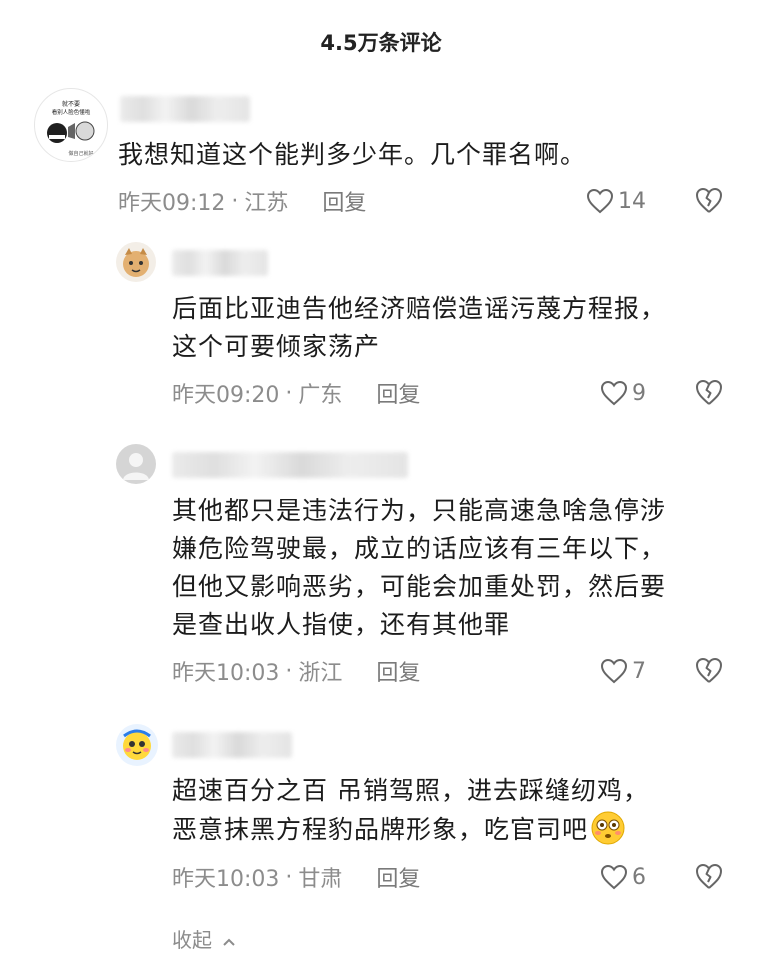 Image resolution: width=762 pixels, height=953 pixels. I want to click on comment-region: 江苏, so click(266, 203).